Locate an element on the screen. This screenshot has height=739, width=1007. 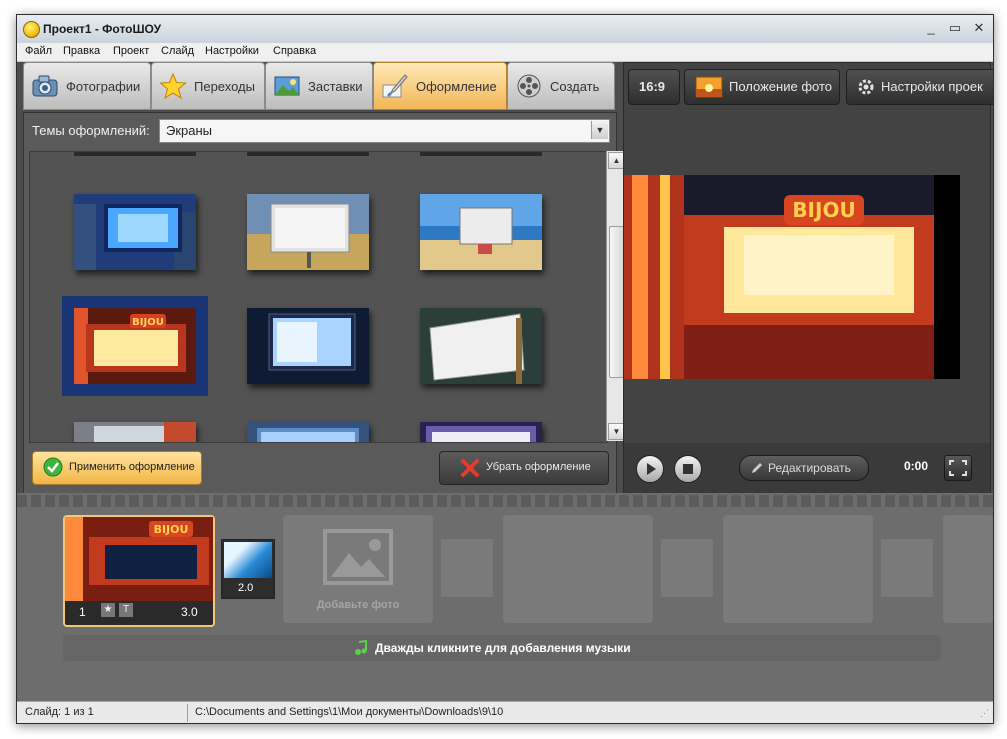
themes-label: Темы оформлений: is located at coordinates (91, 130).